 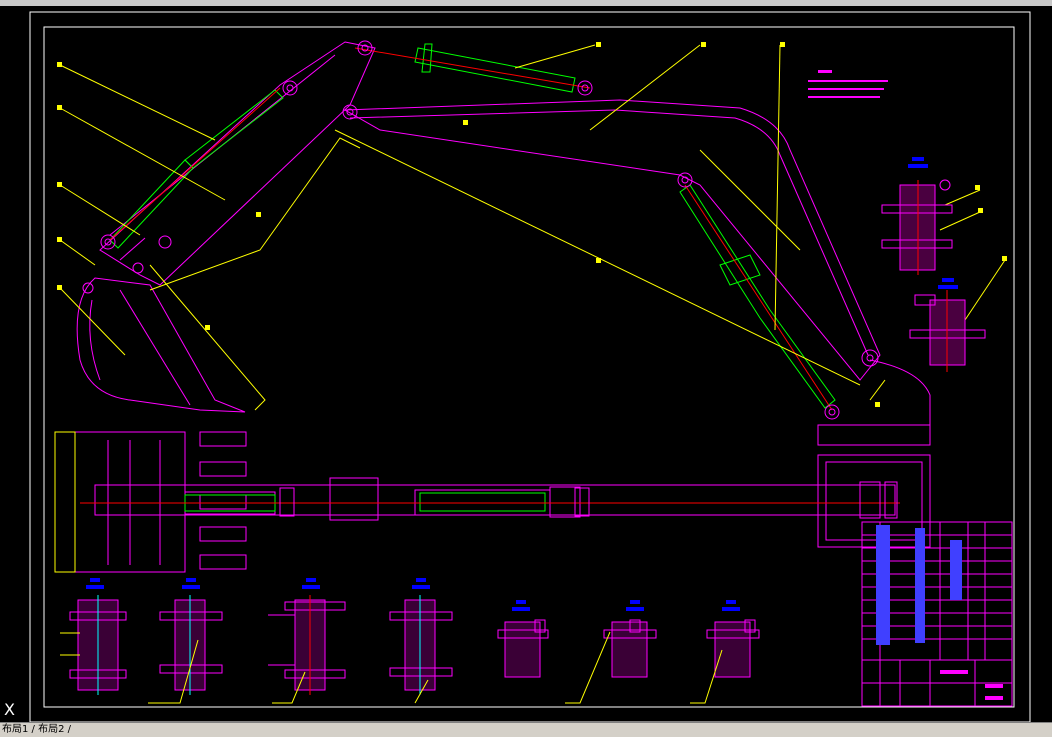 I want to click on ucs-axis-icon: X, so click(x=9, y=709).